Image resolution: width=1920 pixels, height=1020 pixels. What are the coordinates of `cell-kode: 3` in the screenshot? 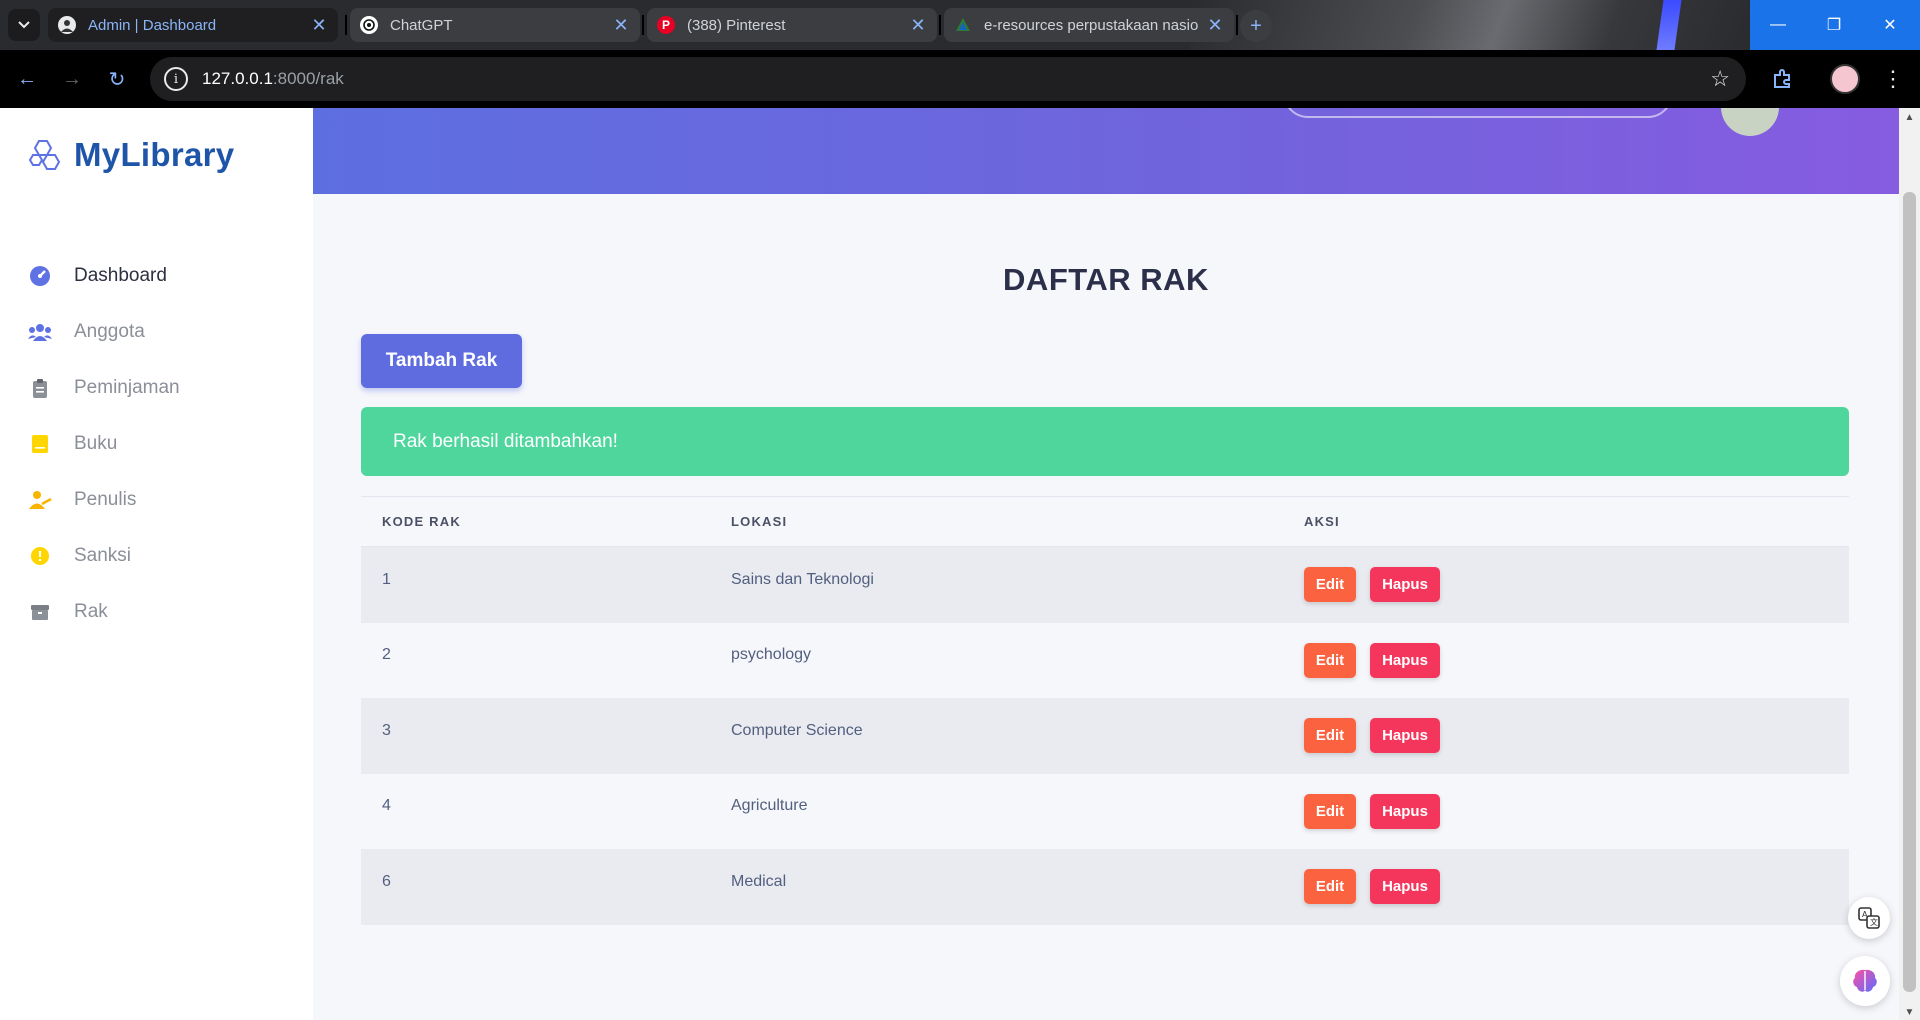 It's located at (386, 730).